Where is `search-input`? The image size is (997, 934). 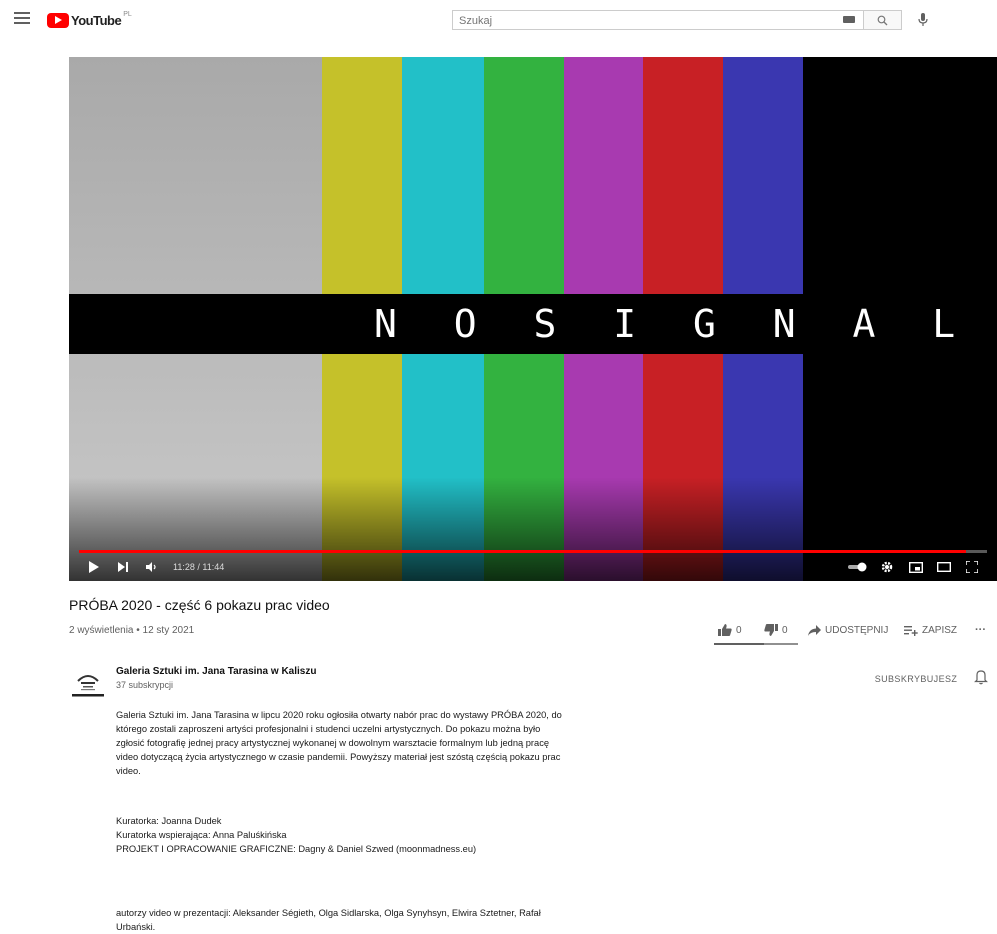 search-input is located at coordinates (639, 21).